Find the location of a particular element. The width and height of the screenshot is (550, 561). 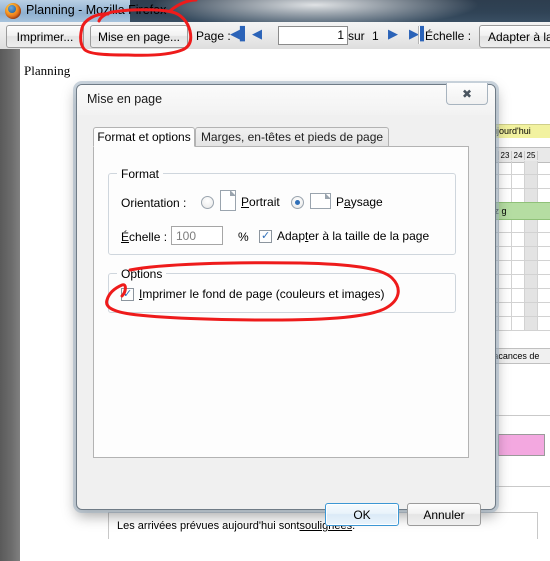

day-number: 23 is located at coordinates (505, 155).